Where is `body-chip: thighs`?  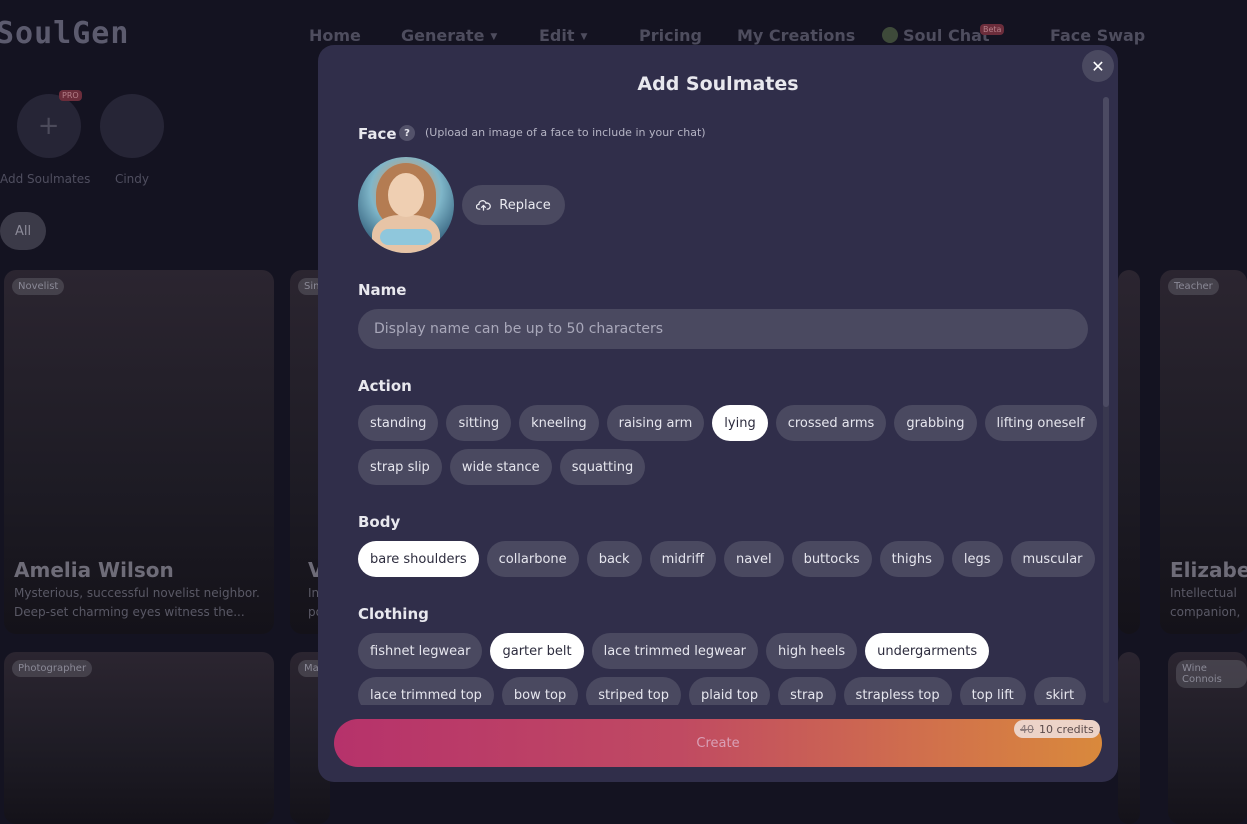 body-chip: thighs is located at coordinates (911, 559).